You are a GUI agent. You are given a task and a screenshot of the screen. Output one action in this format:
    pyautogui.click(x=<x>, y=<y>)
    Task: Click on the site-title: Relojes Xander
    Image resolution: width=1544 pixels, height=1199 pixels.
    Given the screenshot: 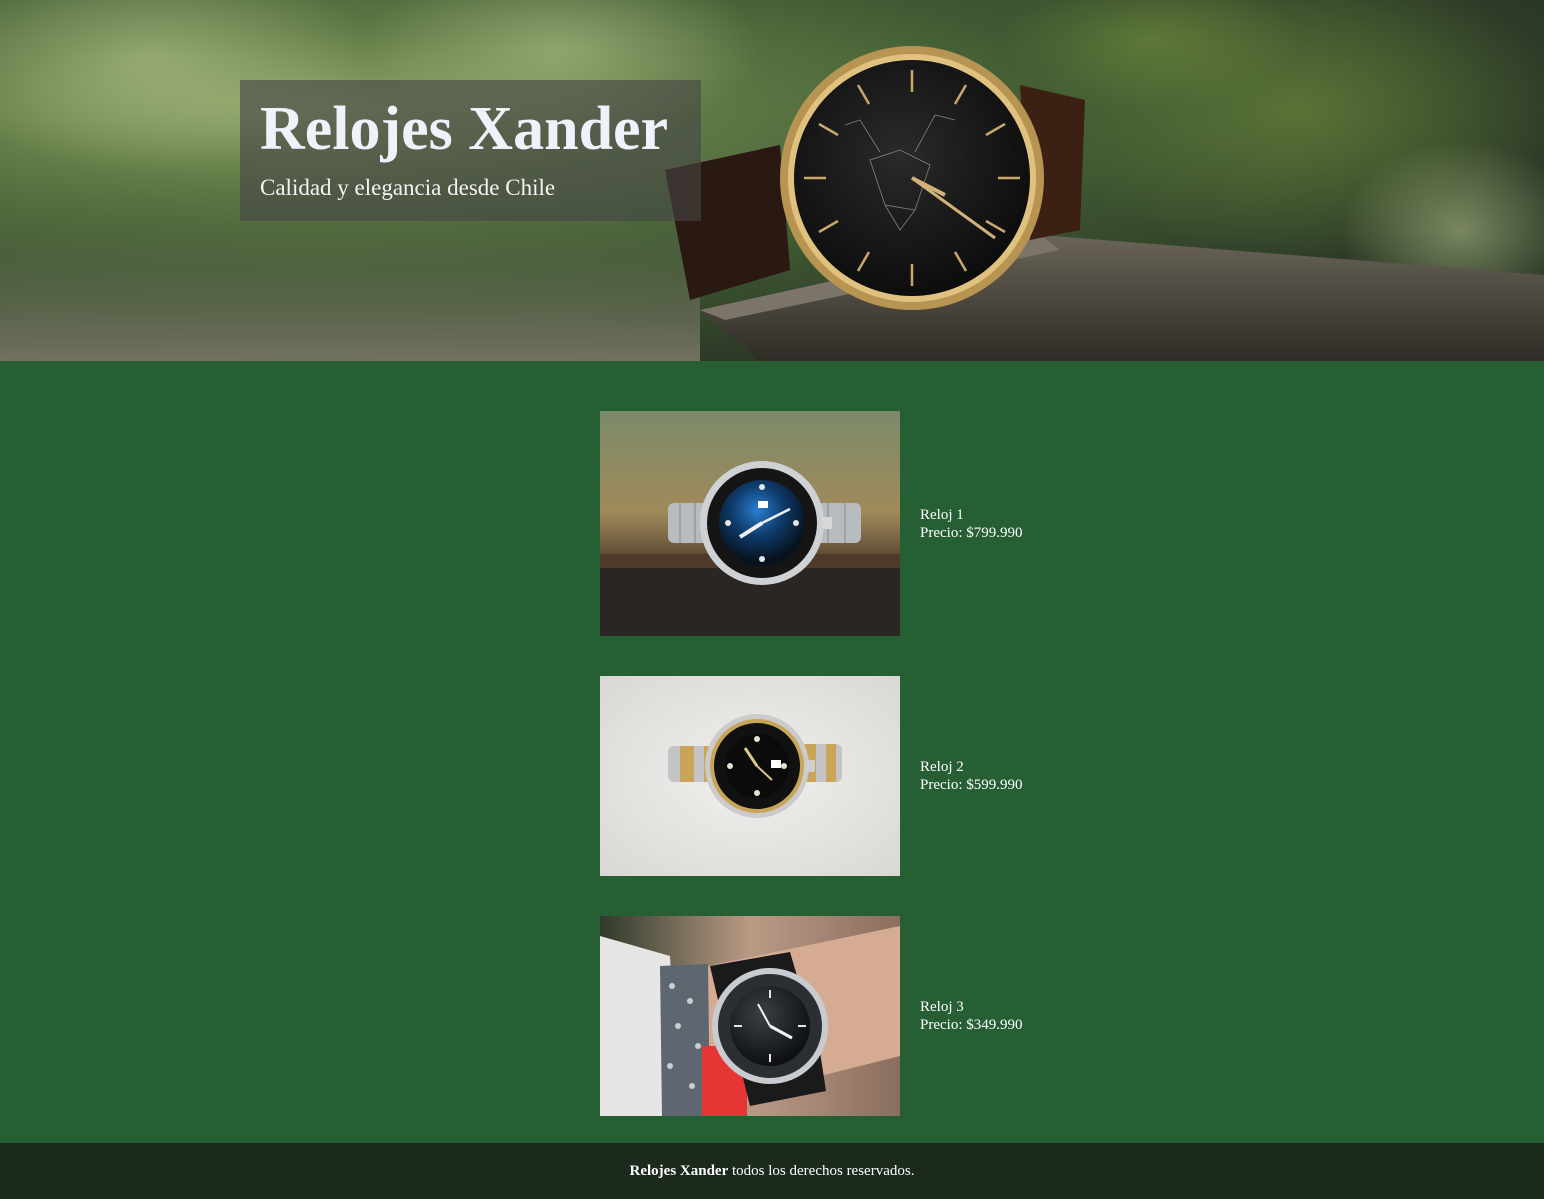 What is the action you would take?
    pyautogui.click(x=464, y=129)
    